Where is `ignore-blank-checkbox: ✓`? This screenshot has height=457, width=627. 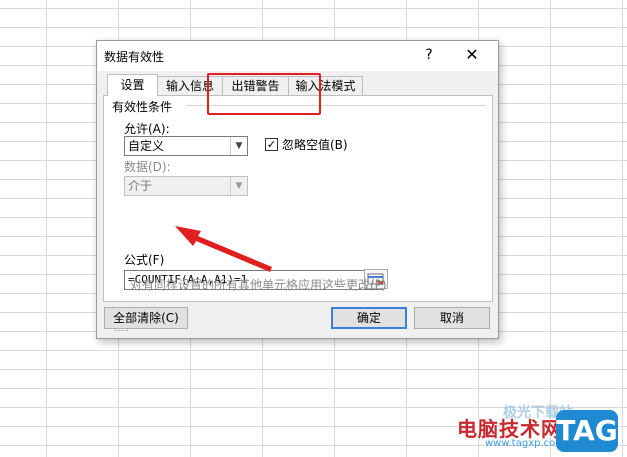 ignore-blank-checkbox: ✓ is located at coordinates (271, 144).